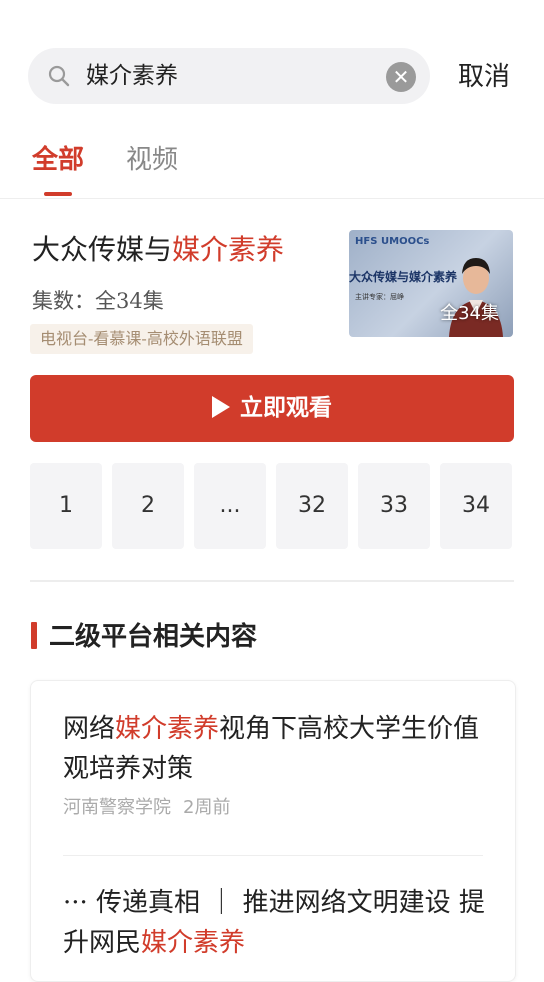 The height and width of the screenshot is (982, 544). I want to click on episode-button: 34, so click(476, 506).